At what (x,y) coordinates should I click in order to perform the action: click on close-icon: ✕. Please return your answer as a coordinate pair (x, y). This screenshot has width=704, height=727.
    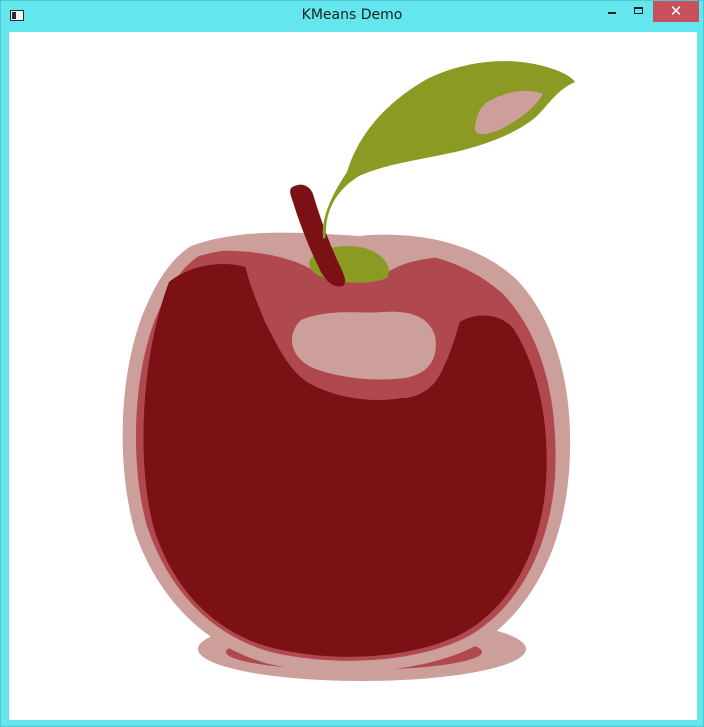
    Looking at the image, I should click on (676, 11).